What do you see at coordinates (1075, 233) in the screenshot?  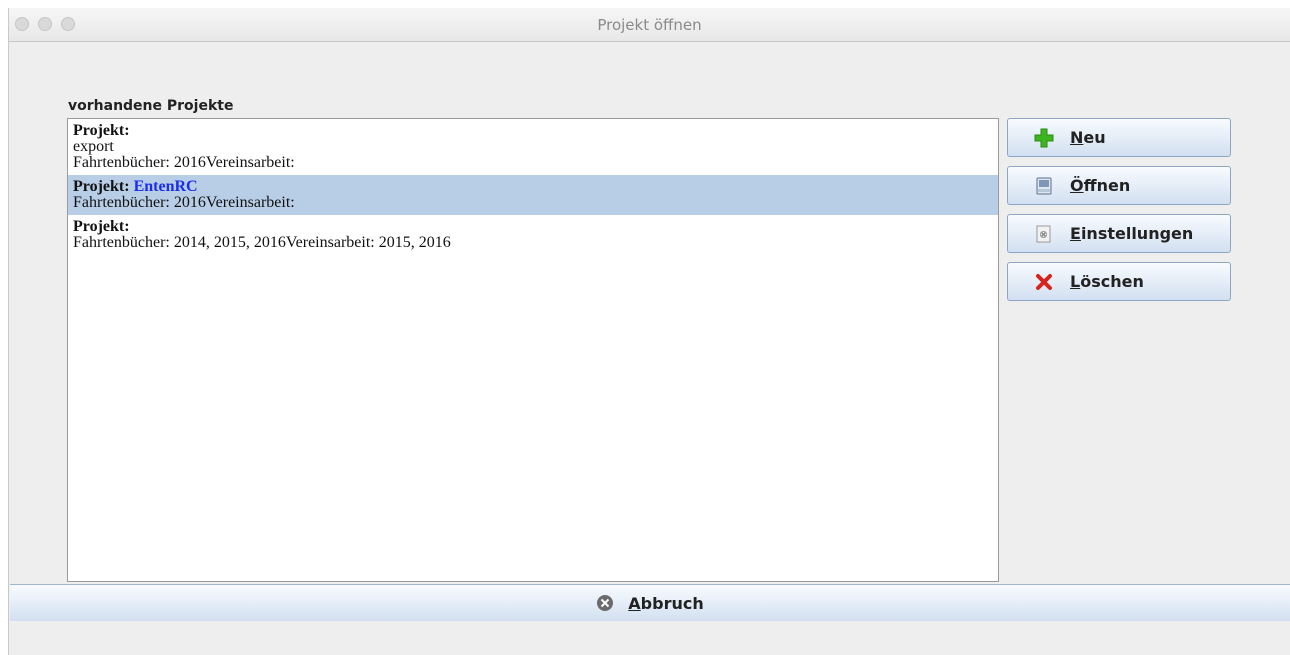 I see `settings-button-mnemonic: E` at bounding box center [1075, 233].